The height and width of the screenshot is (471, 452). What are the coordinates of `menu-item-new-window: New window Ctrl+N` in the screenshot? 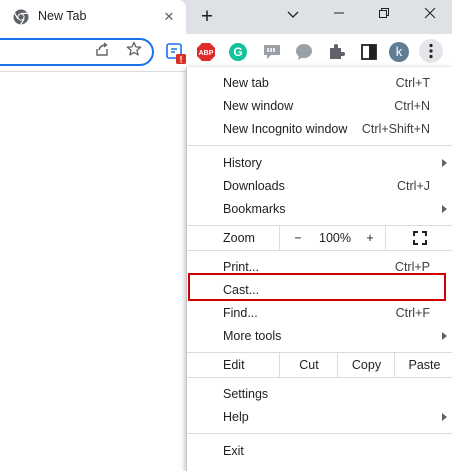 It's located at (319, 106).